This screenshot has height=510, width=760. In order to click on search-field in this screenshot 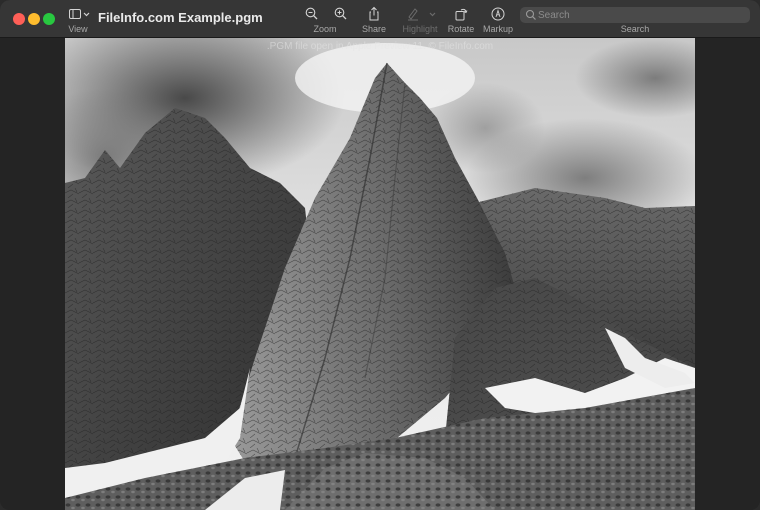, I will do `click(635, 15)`.